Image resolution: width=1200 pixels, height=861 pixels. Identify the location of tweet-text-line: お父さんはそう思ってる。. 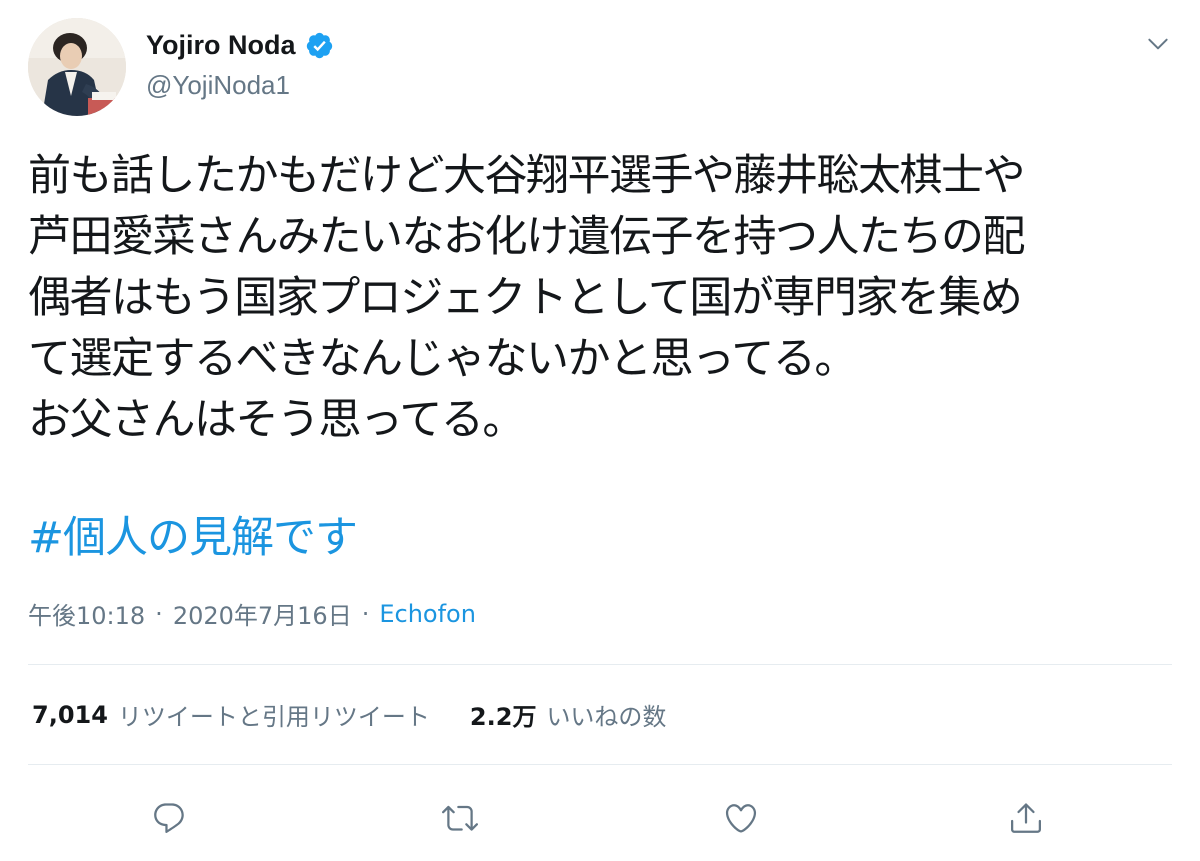
(276, 420).